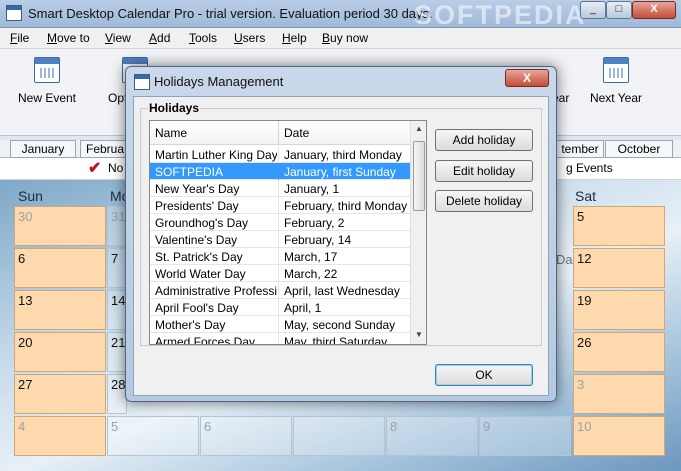 The width and height of the screenshot is (681, 471). What do you see at coordinates (95, 168) in the screenshot?
I see `check-icon: ✔` at bounding box center [95, 168].